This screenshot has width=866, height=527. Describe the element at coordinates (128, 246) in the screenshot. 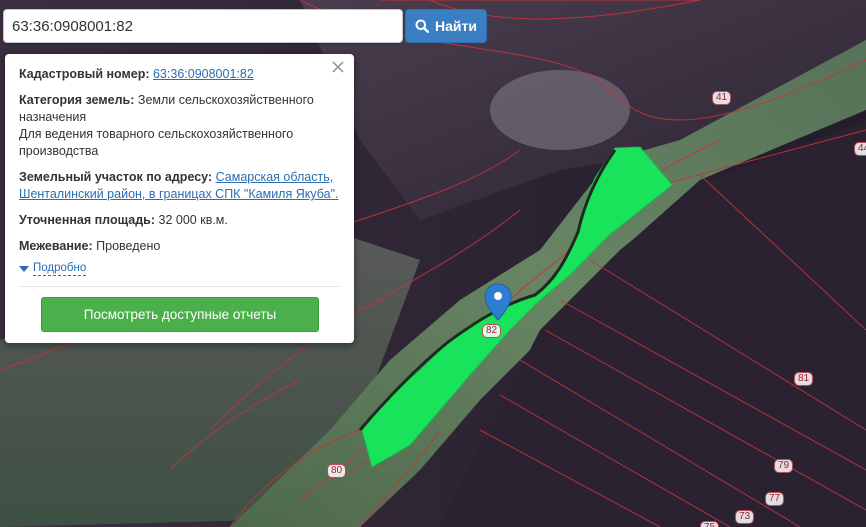

I see `survey-value: Проведено` at that location.